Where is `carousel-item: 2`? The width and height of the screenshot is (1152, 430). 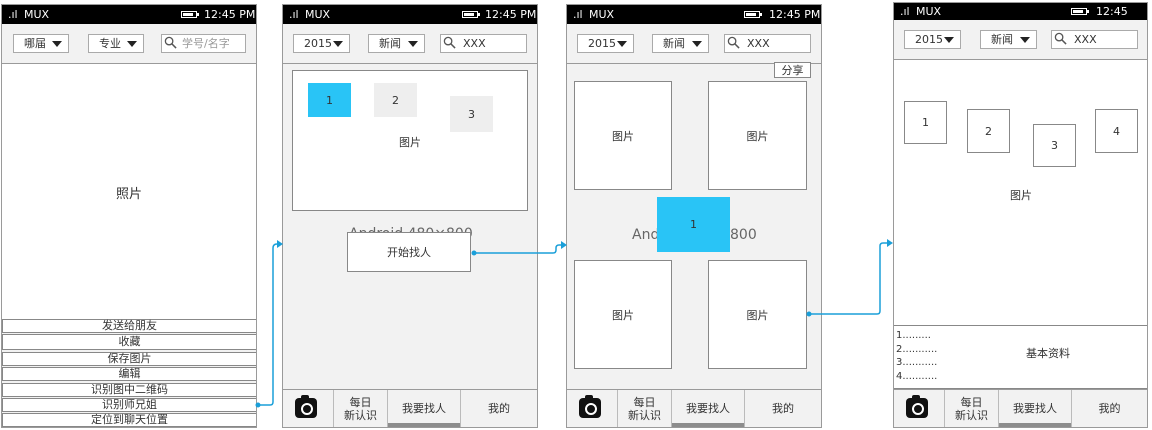
carousel-item: 2 is located at coordinates (395, 100).